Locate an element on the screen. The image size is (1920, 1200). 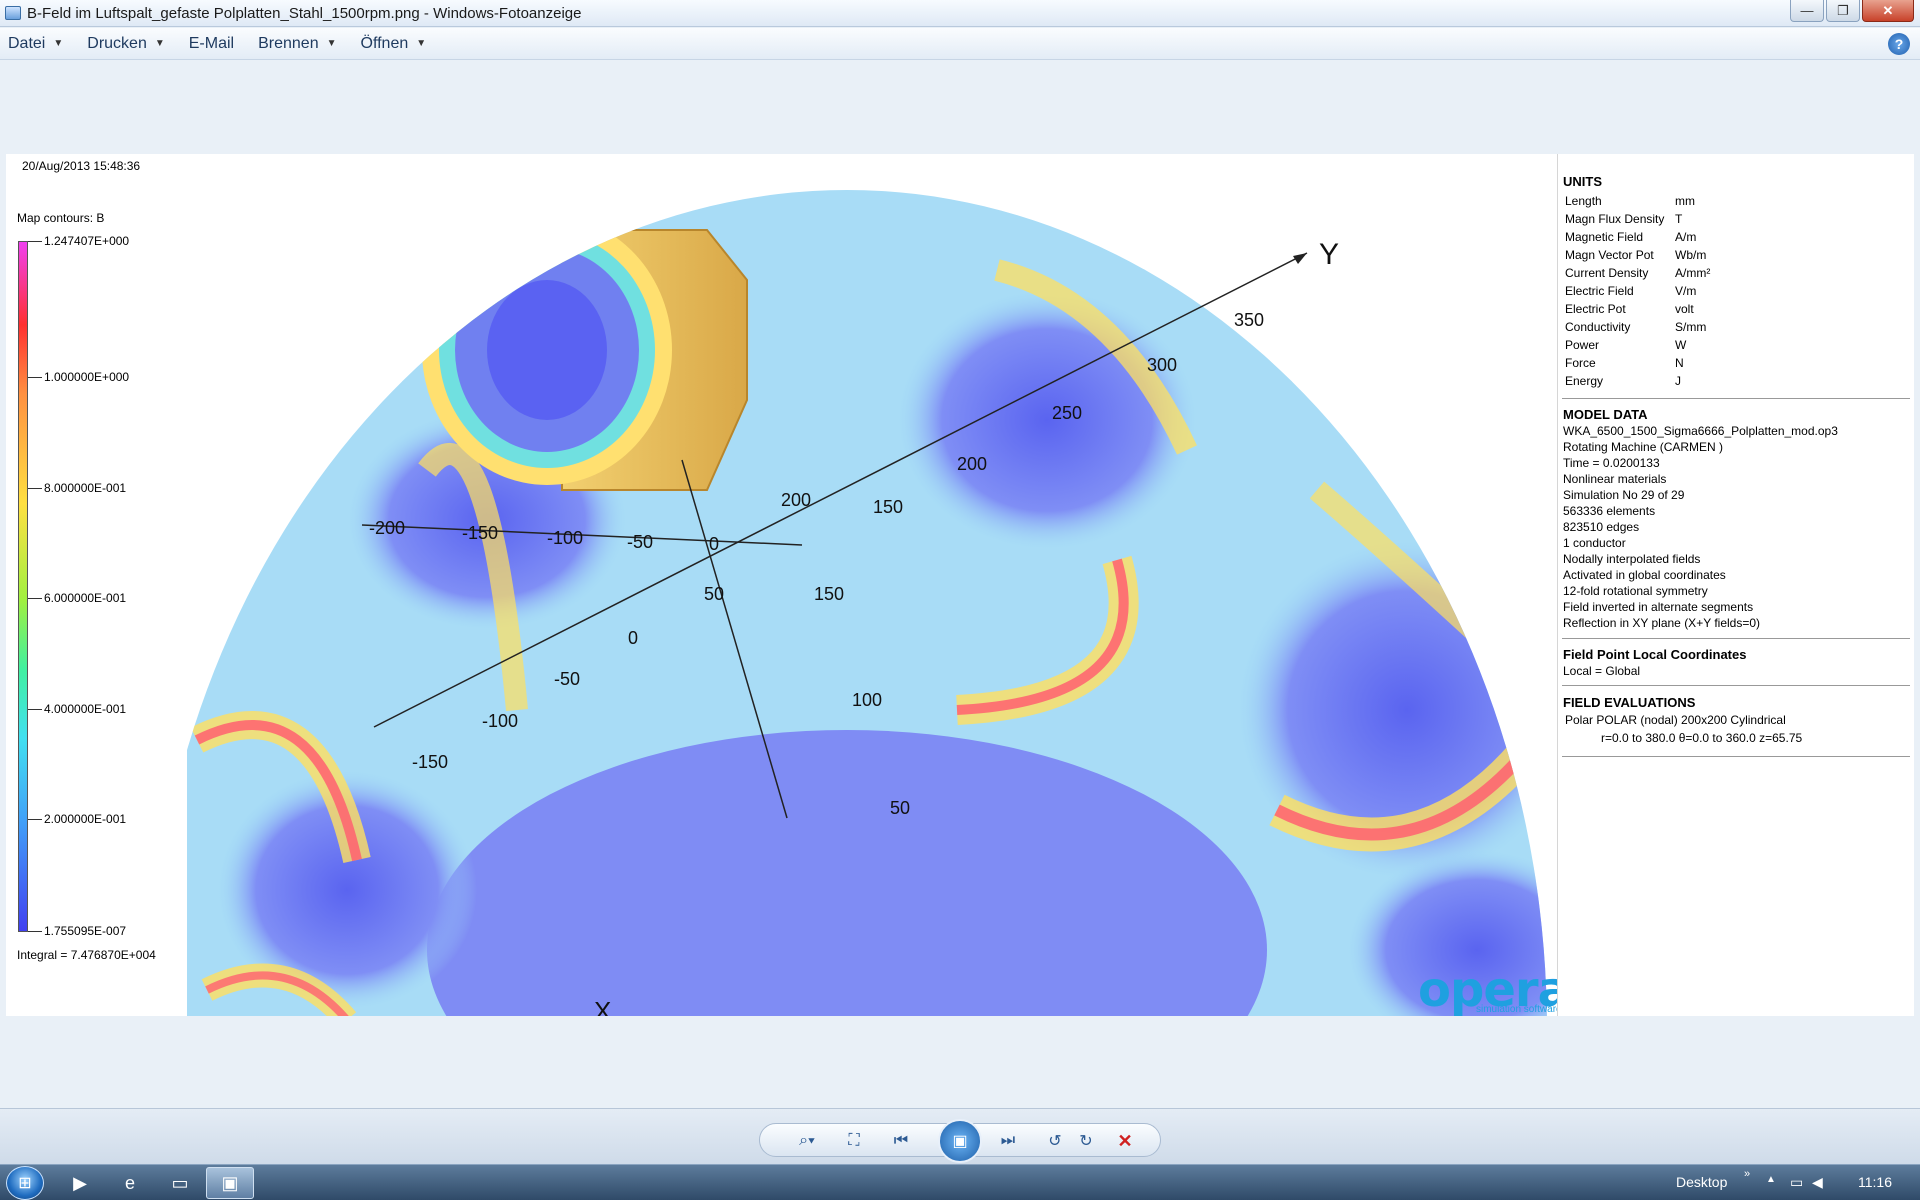
unit-name: Length is located at coordinates (1583, 201).